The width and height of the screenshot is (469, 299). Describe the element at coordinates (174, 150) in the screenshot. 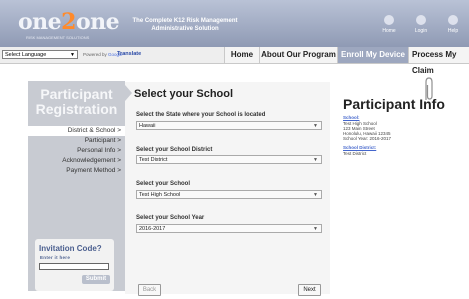

I see `district-label: Select your School District` at that location.